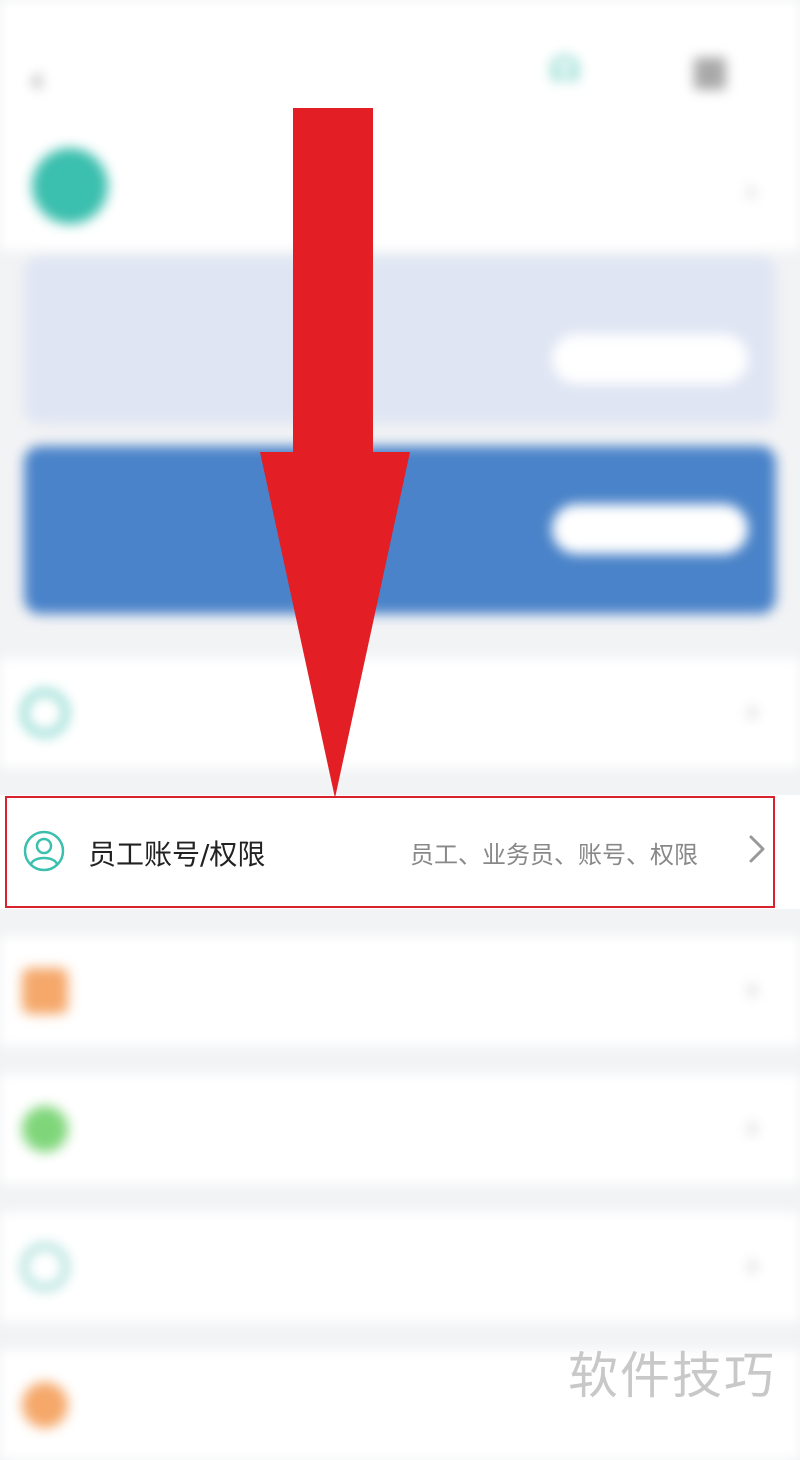  Describe the element at coordinates (45, 1405) in the screenshot. I see `more-icon` at that location.